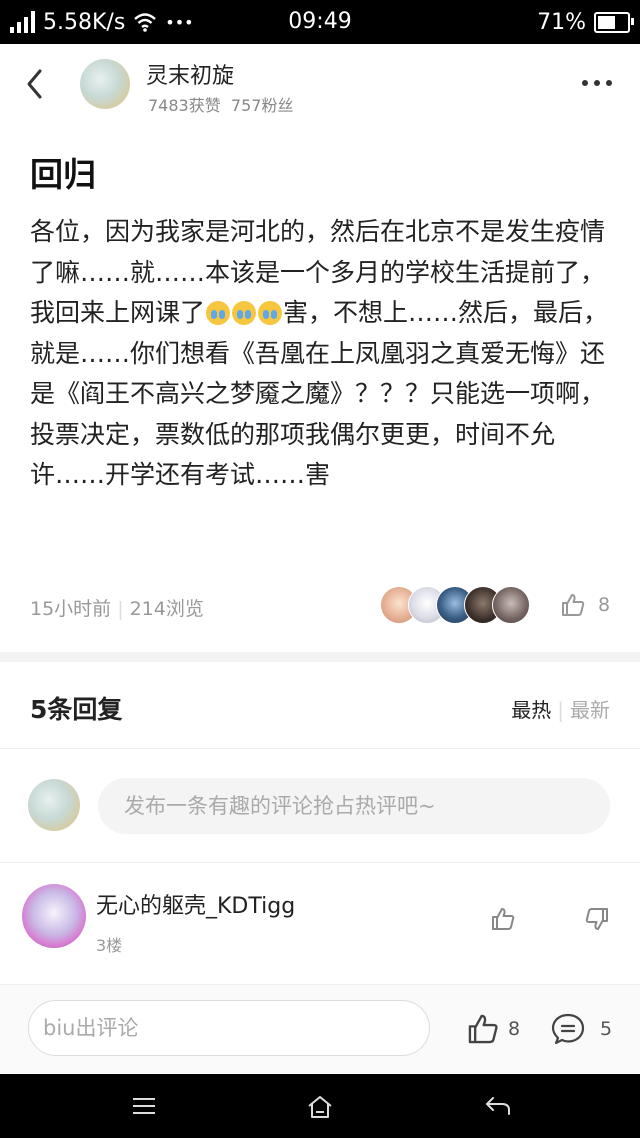  I want to click on back-arrow-icon, so click(36, 84).